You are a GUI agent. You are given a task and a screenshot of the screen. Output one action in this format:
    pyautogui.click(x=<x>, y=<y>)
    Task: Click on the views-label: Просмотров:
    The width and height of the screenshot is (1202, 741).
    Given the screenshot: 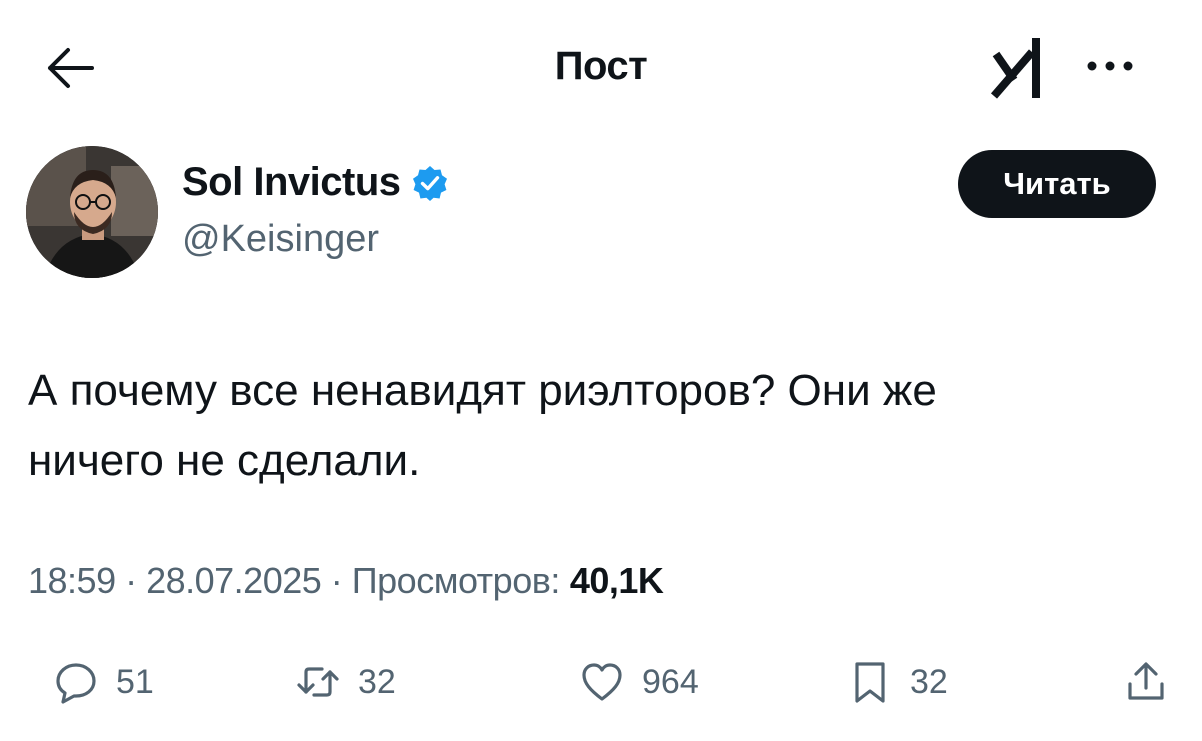 What is the action you would take?
    pyautogui.click(x=456, y=580)
    